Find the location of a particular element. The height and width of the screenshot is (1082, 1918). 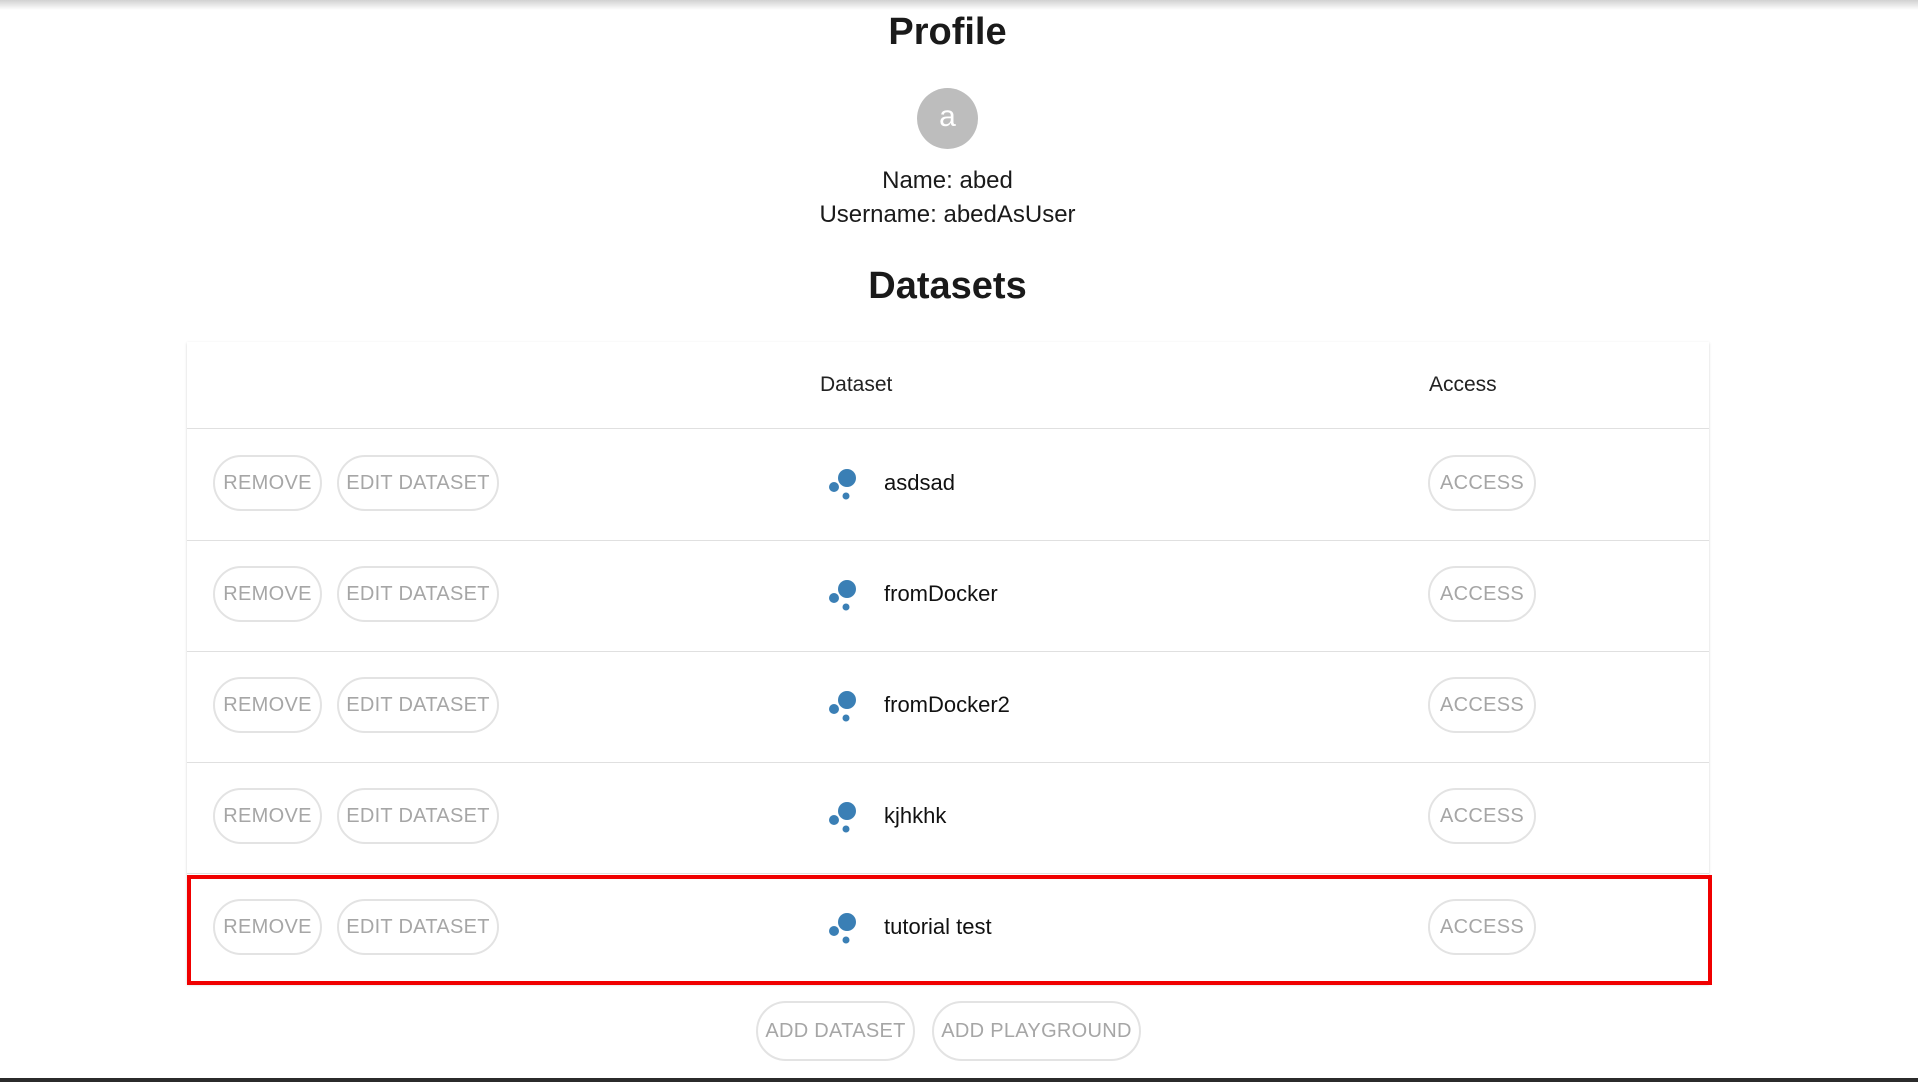

dataset-name: kjhkhk is located at coordinates (915, 815).